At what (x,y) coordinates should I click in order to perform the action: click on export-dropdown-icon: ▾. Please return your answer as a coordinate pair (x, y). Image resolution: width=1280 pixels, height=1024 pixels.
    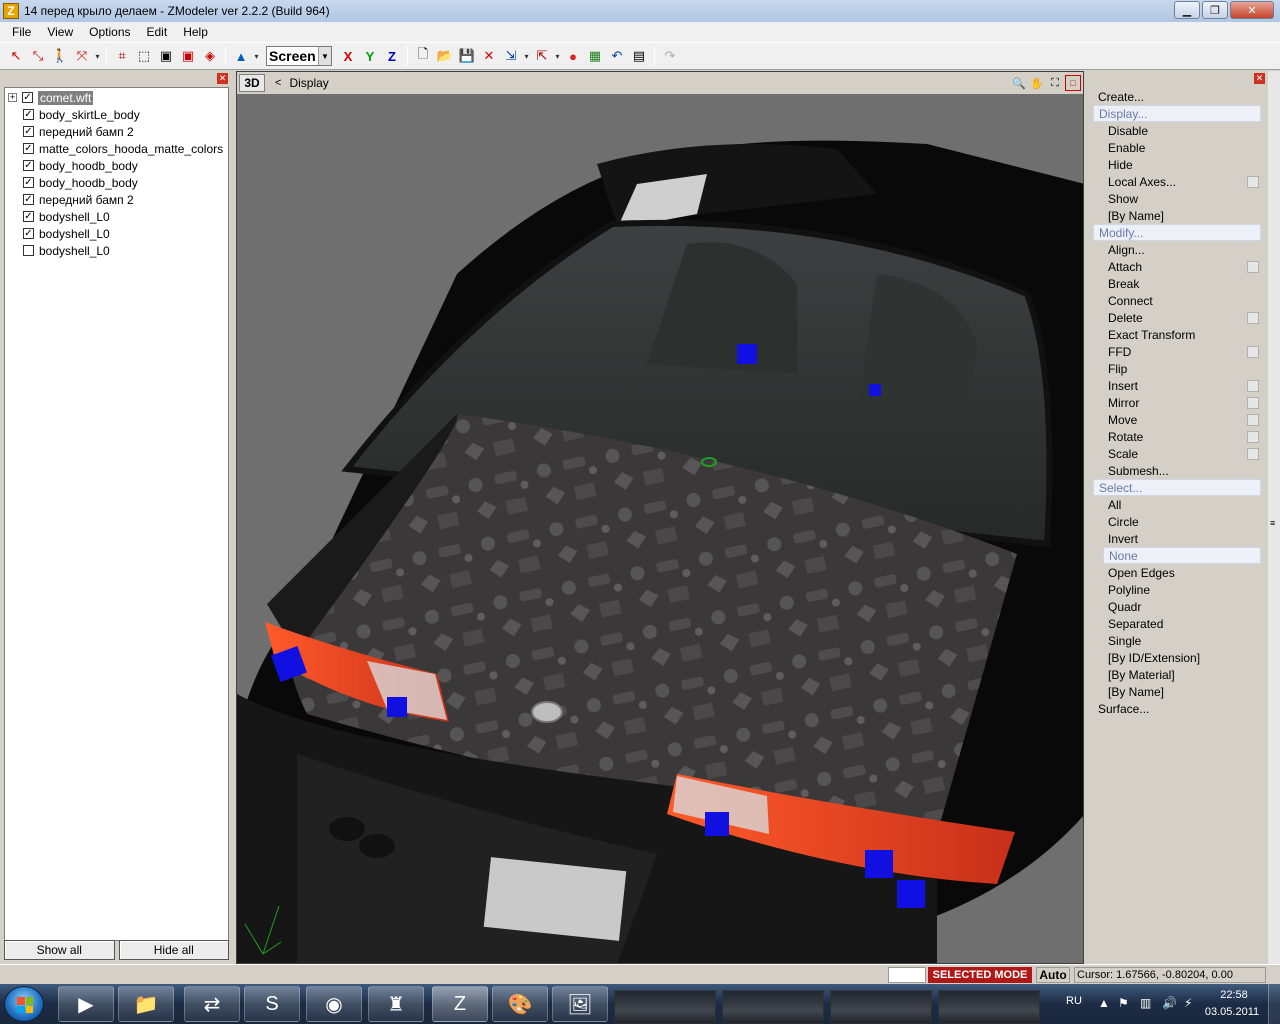
    Looking at the image, I should click on (557, 56).